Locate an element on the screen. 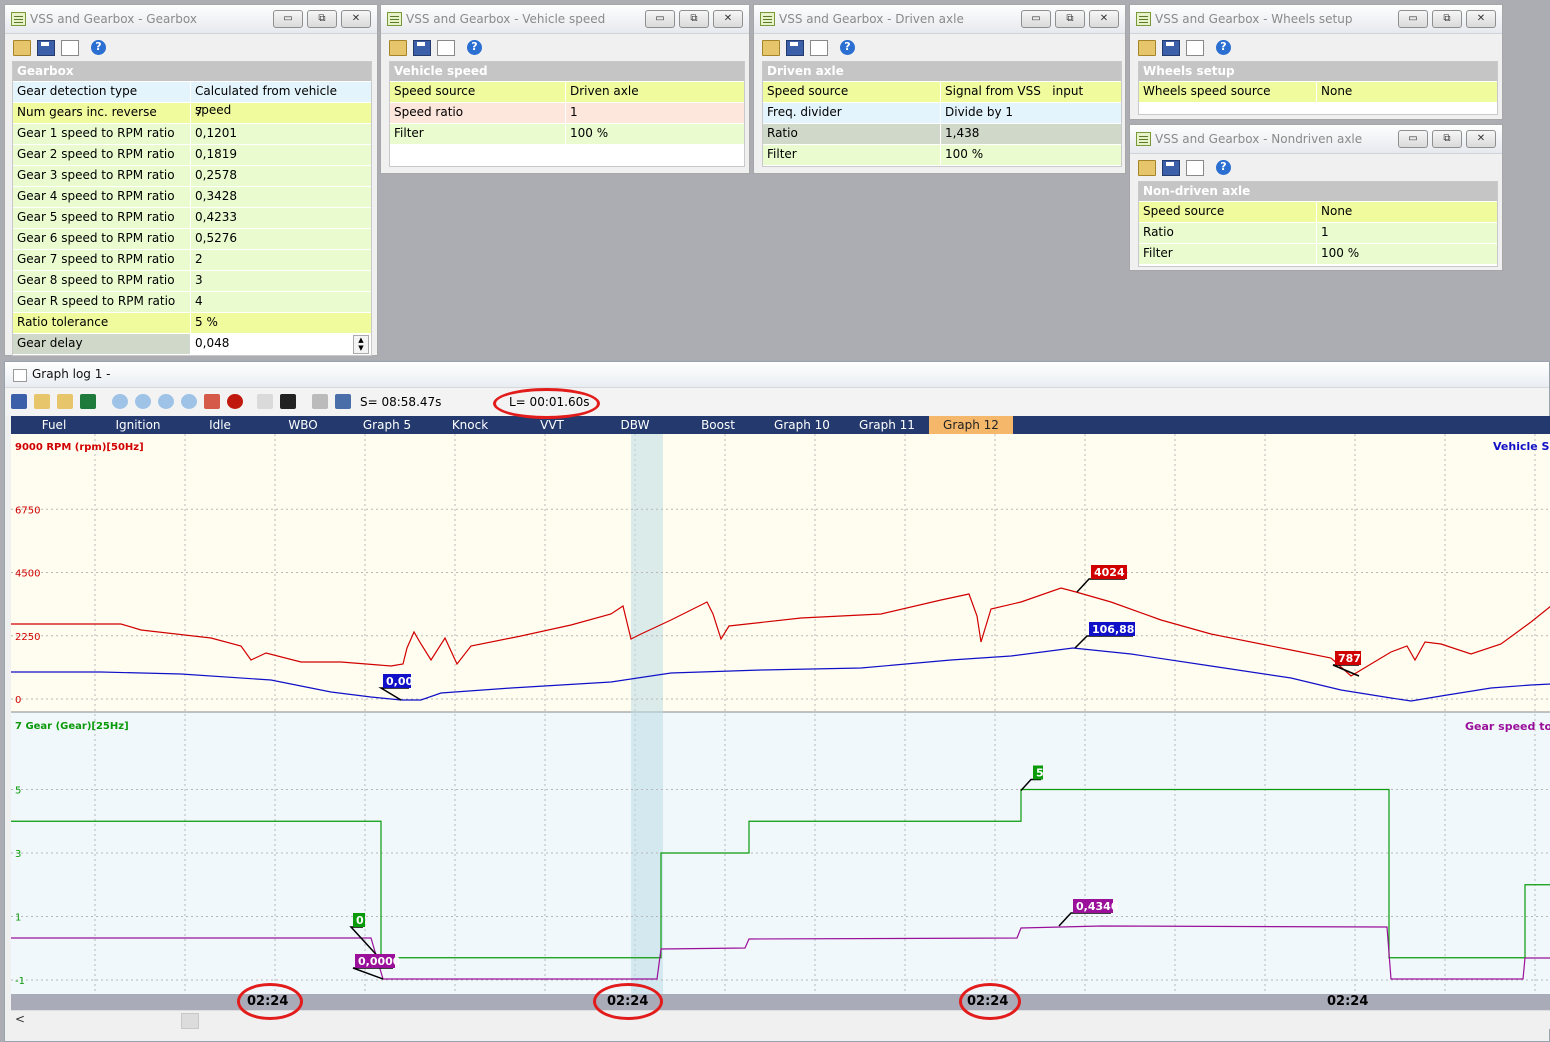  tab-boost: Boost is located at coordinates (718, 425).